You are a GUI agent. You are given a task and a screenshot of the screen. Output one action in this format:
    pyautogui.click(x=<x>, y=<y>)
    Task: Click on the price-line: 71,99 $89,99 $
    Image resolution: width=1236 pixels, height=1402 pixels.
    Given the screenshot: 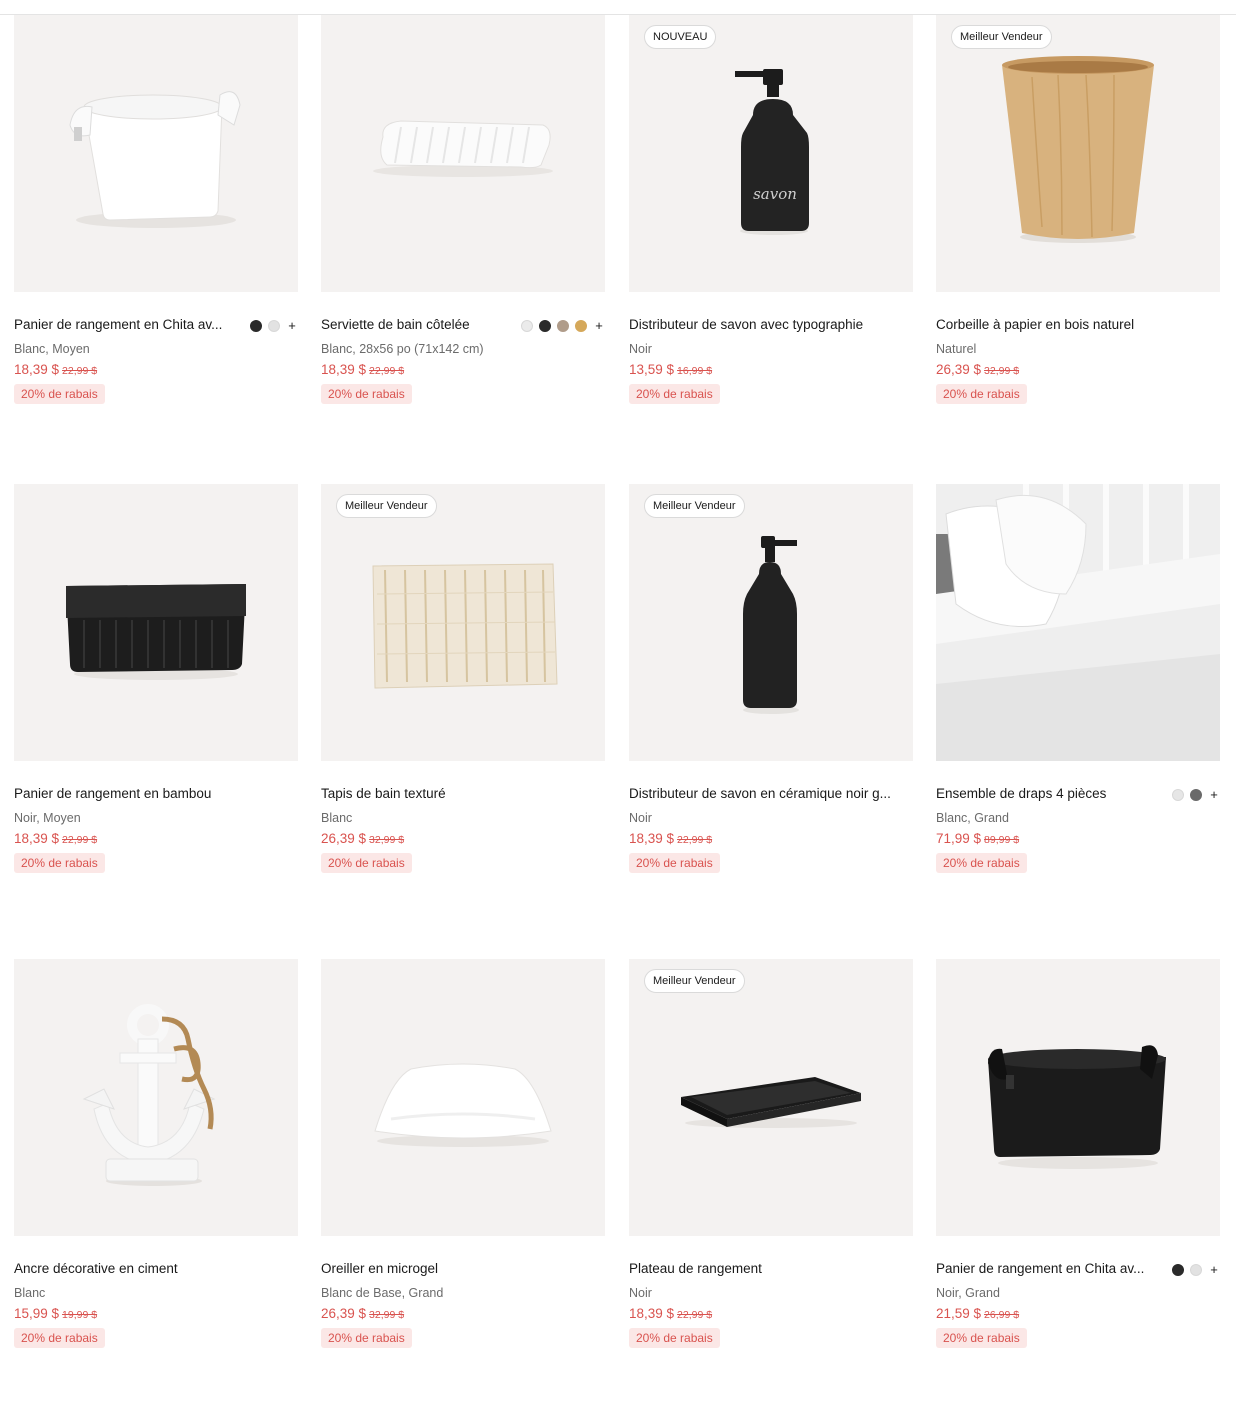 What is the action you would take?
    pyautogui.click(x=977, y=839)
    